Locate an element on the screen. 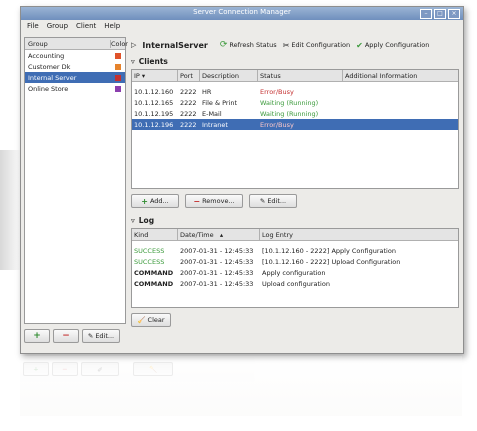 Image resolution: width=477 pixels, height=431 pixels. reflection-clear-button: 🧹 is located at coordinates (153, 369).